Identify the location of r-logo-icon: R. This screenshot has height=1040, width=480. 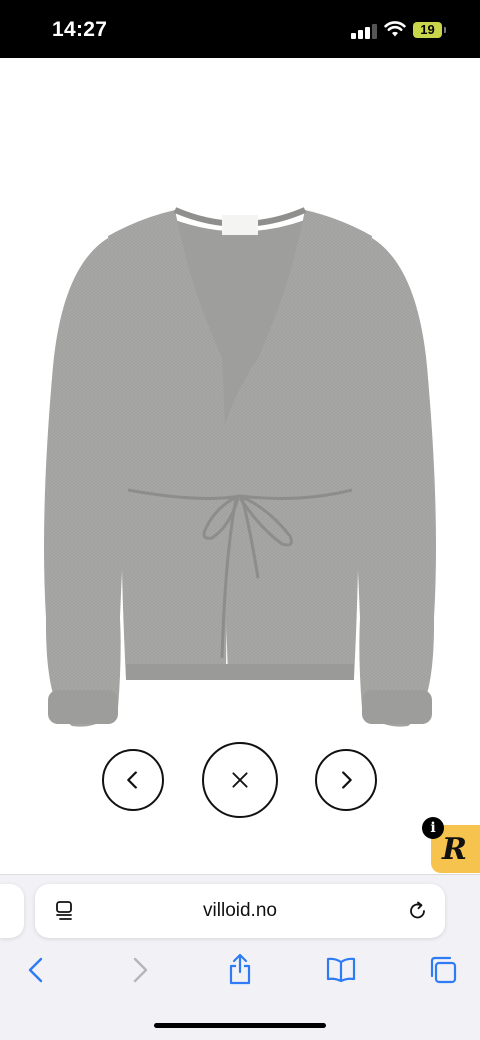
(454, 849).